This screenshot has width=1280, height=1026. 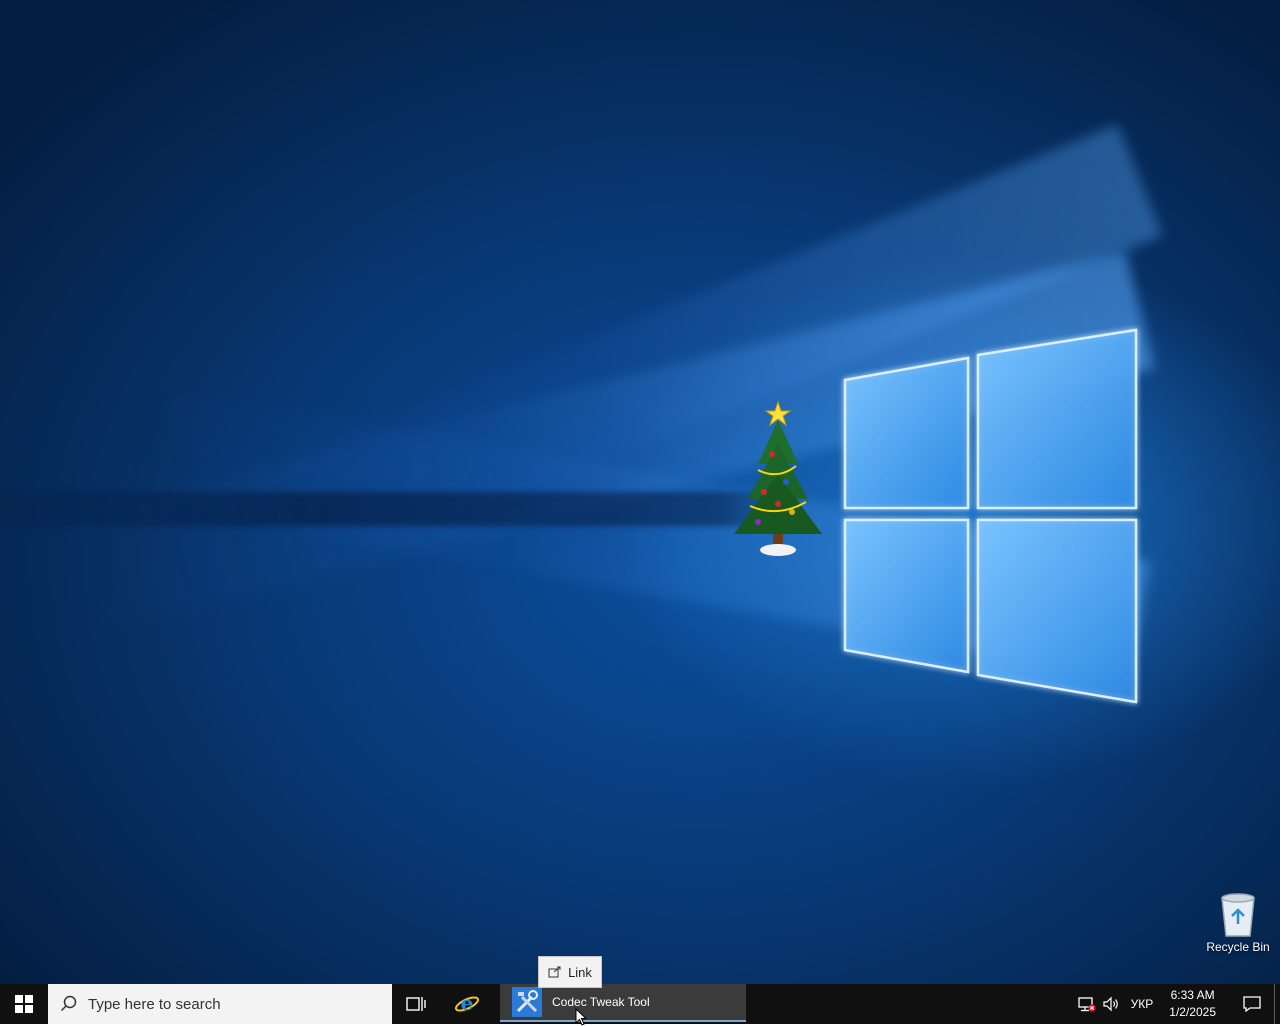 What do you see at coordinates (1142, 1004) in the screenshot?
I see `input-language-indicator: УКР` at bounding box center [1142, 1004].